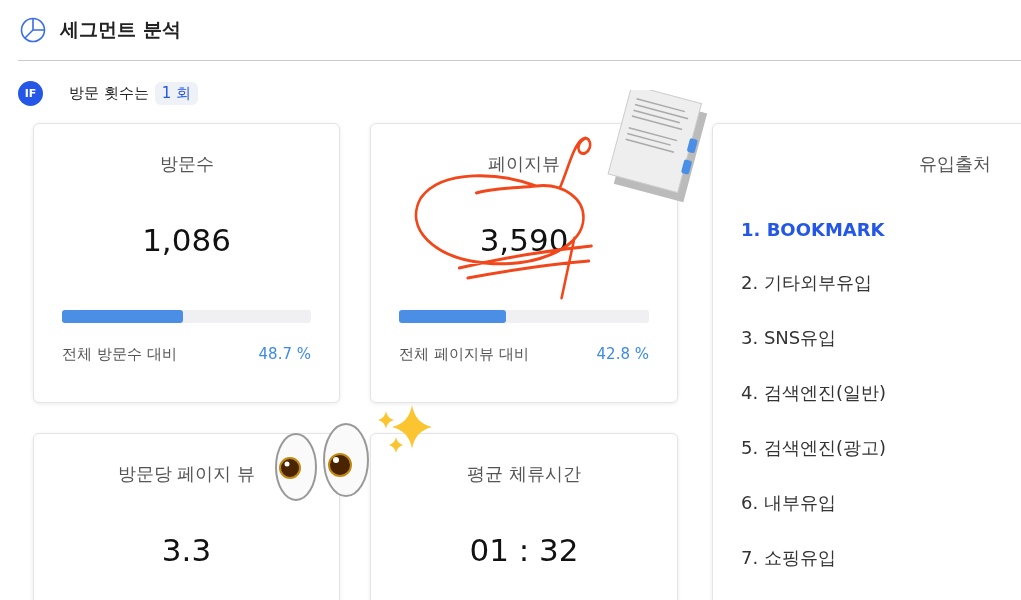 The image size is (1021, 600). Describe the element at coordinates (524, 240) in the screenshot. I see `metric-value: 3,590` at that location.